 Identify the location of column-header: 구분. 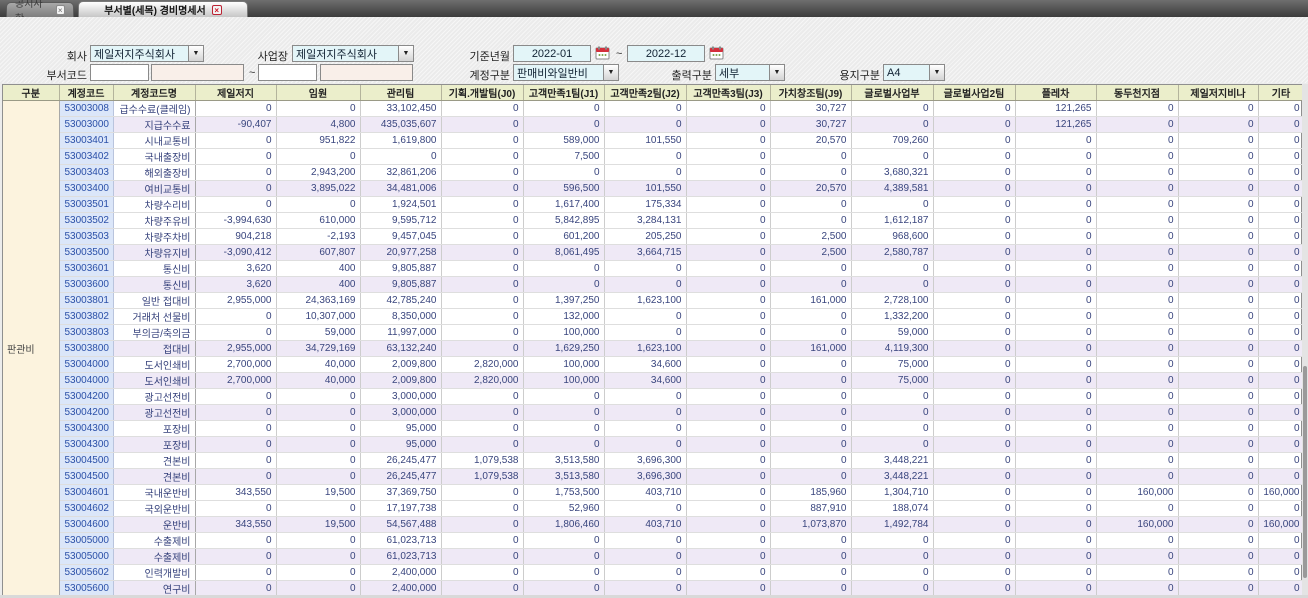
(31, 93).